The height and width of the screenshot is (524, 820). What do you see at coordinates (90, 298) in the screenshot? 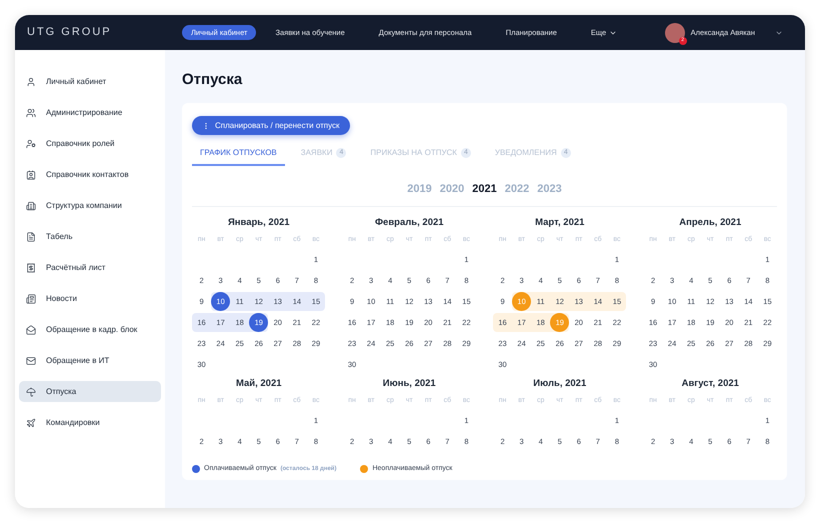
I see `sidebar-item: Новости` at bounding box center [90, 298].